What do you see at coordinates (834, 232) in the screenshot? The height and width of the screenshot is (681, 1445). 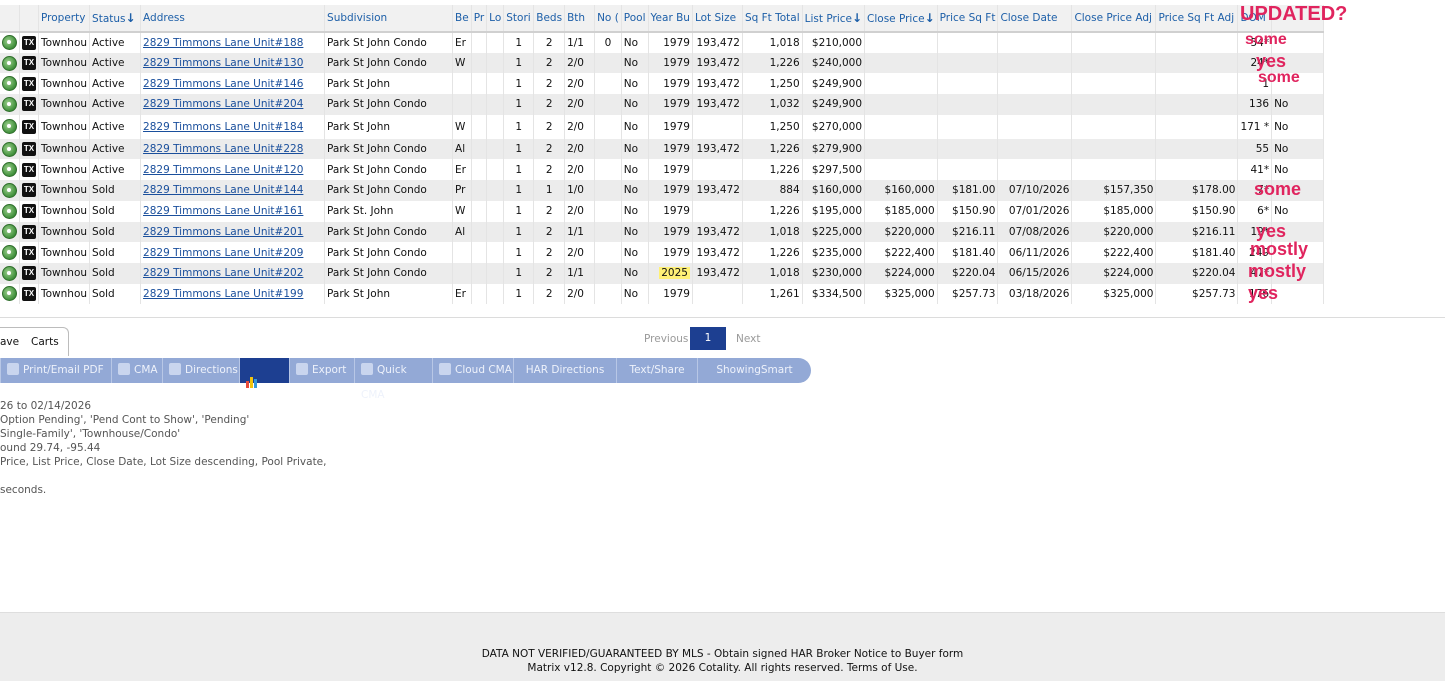 I see `cell-list-price: $225,000` at bounding box center [834, 232].